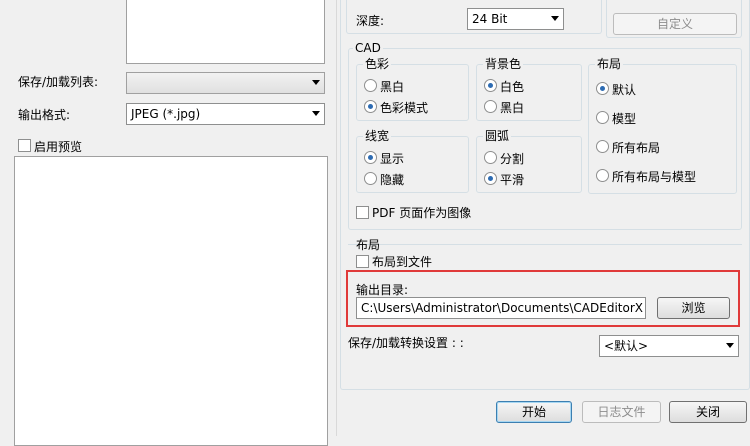  What do you see at coordinates (402, 262) in the screenshot?
I see `layout-to-file-label: 布局到文件` at bounding box center [402, 262].